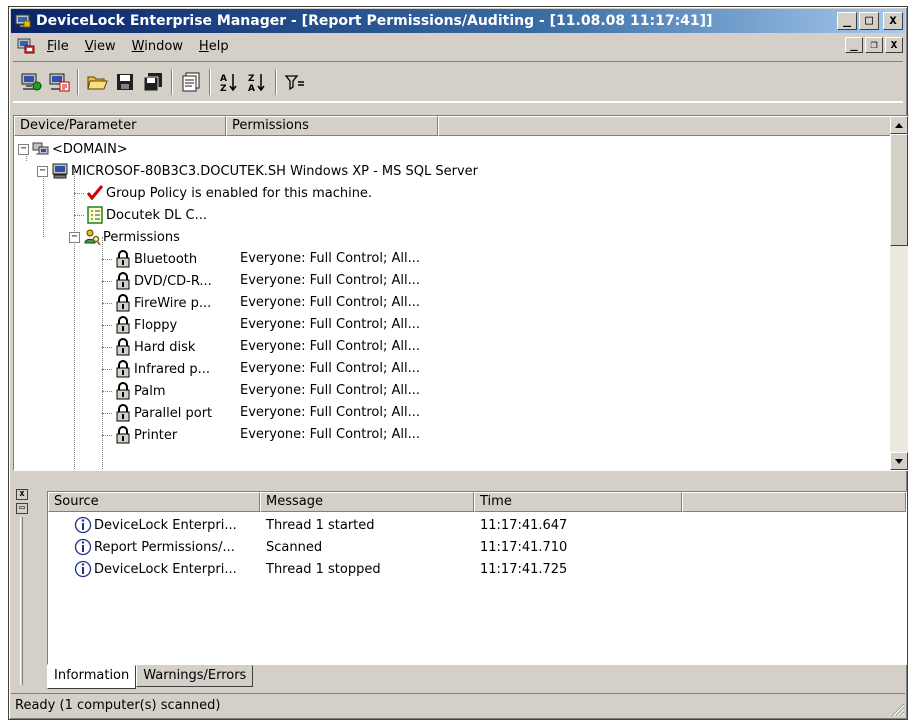 The image size is (914, 724). Describe the element at coordinates (367, 502) in the screenshot. I see `column-header-message: Message` at that location.